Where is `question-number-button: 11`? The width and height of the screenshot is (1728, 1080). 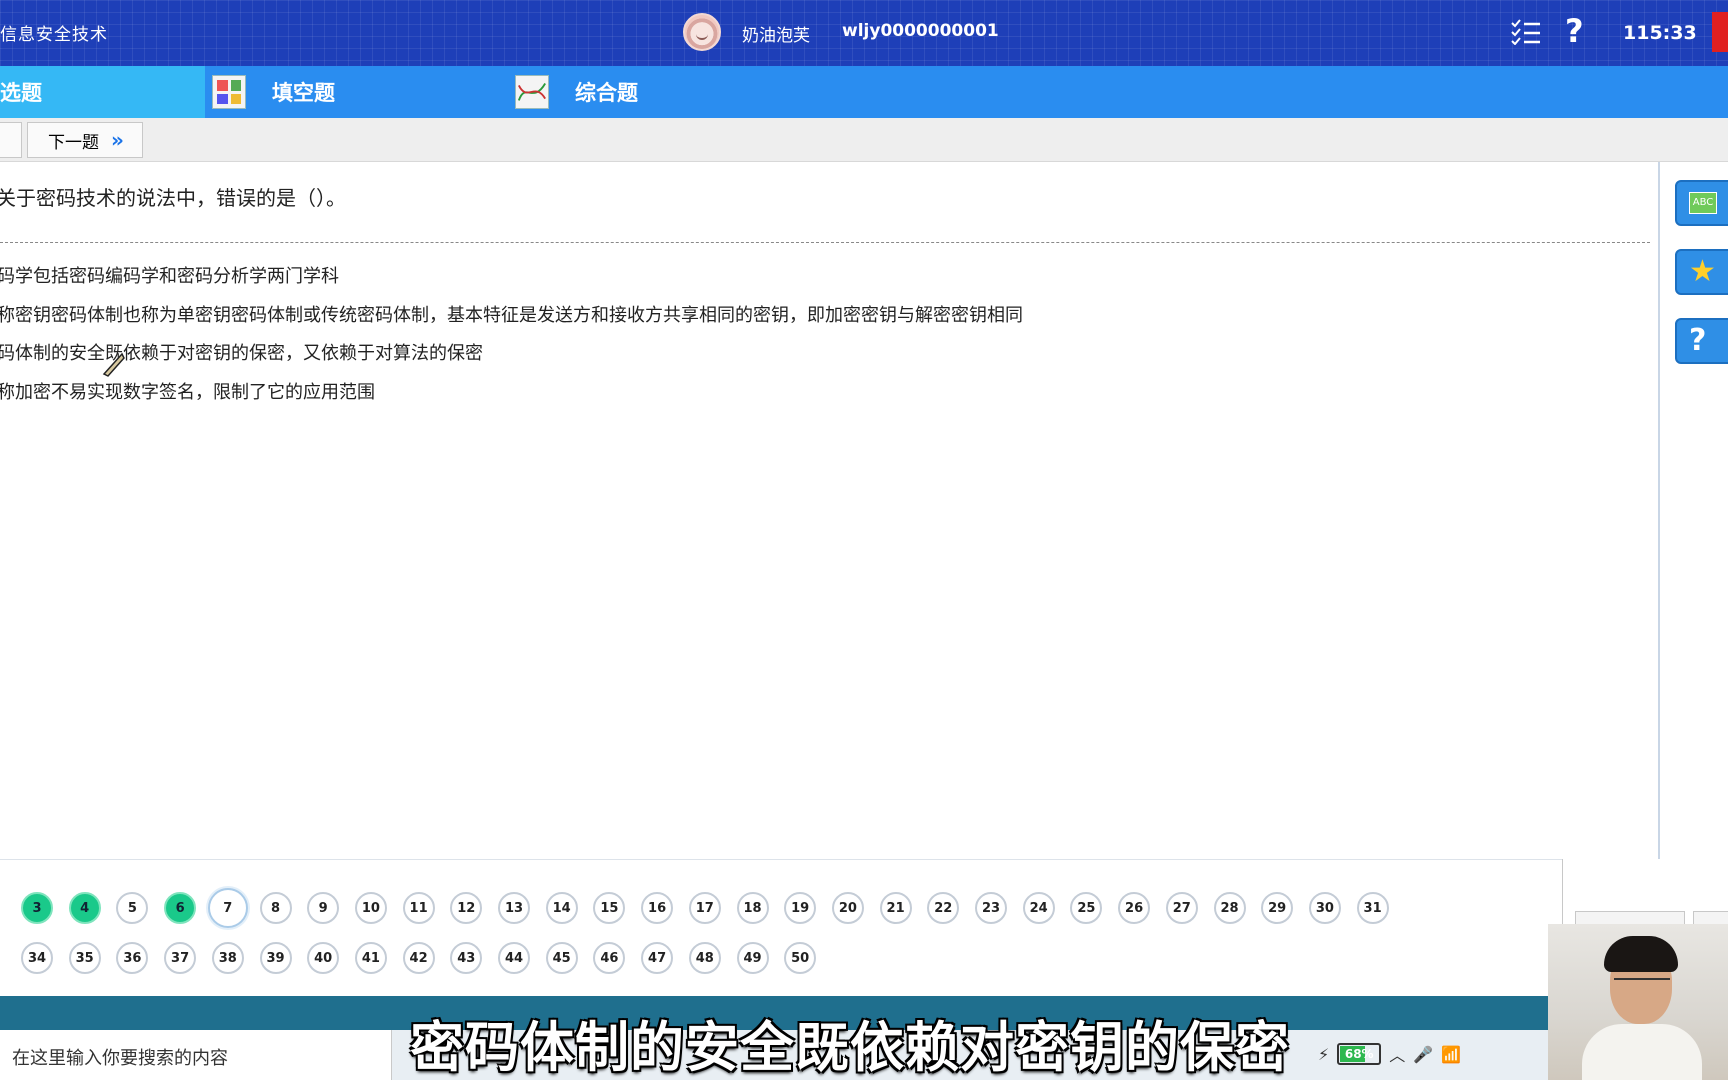 question-number-button: 11 is located at coordinates (418, 908).